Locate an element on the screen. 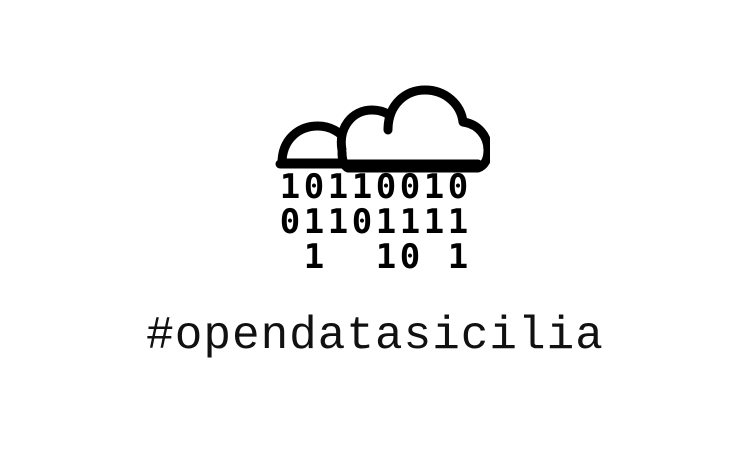 The height and width of the screenshot is (450, 750). binary-row-1: 10110010 is located at coordinates (378, 187).